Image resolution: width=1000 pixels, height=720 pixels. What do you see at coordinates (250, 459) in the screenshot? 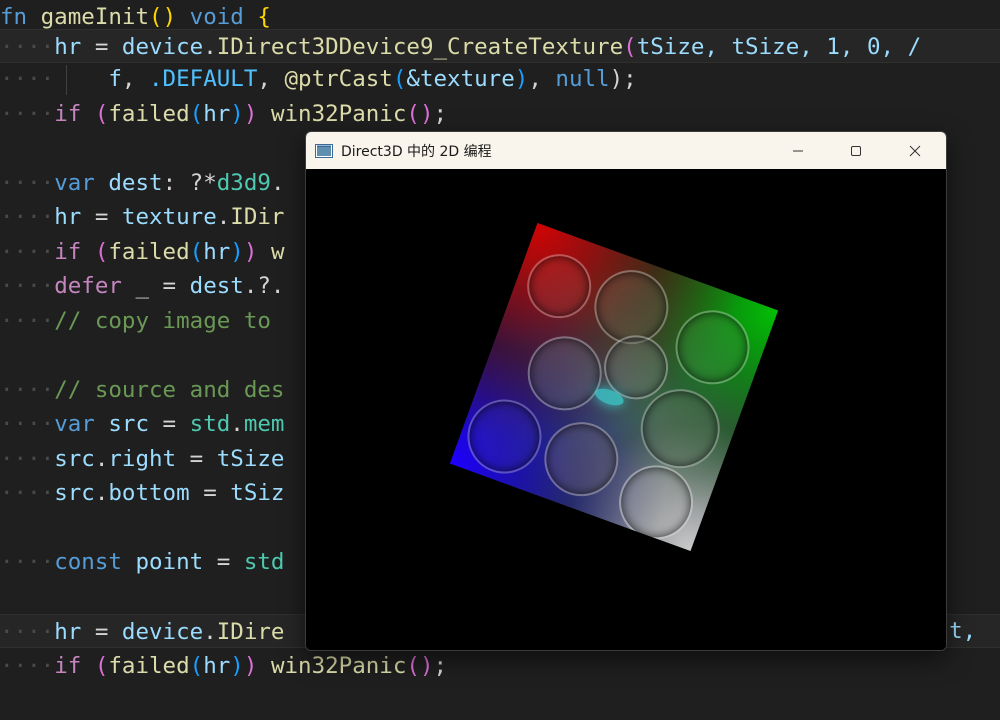
I see `value: tSize` at bounding box center [250, 459].